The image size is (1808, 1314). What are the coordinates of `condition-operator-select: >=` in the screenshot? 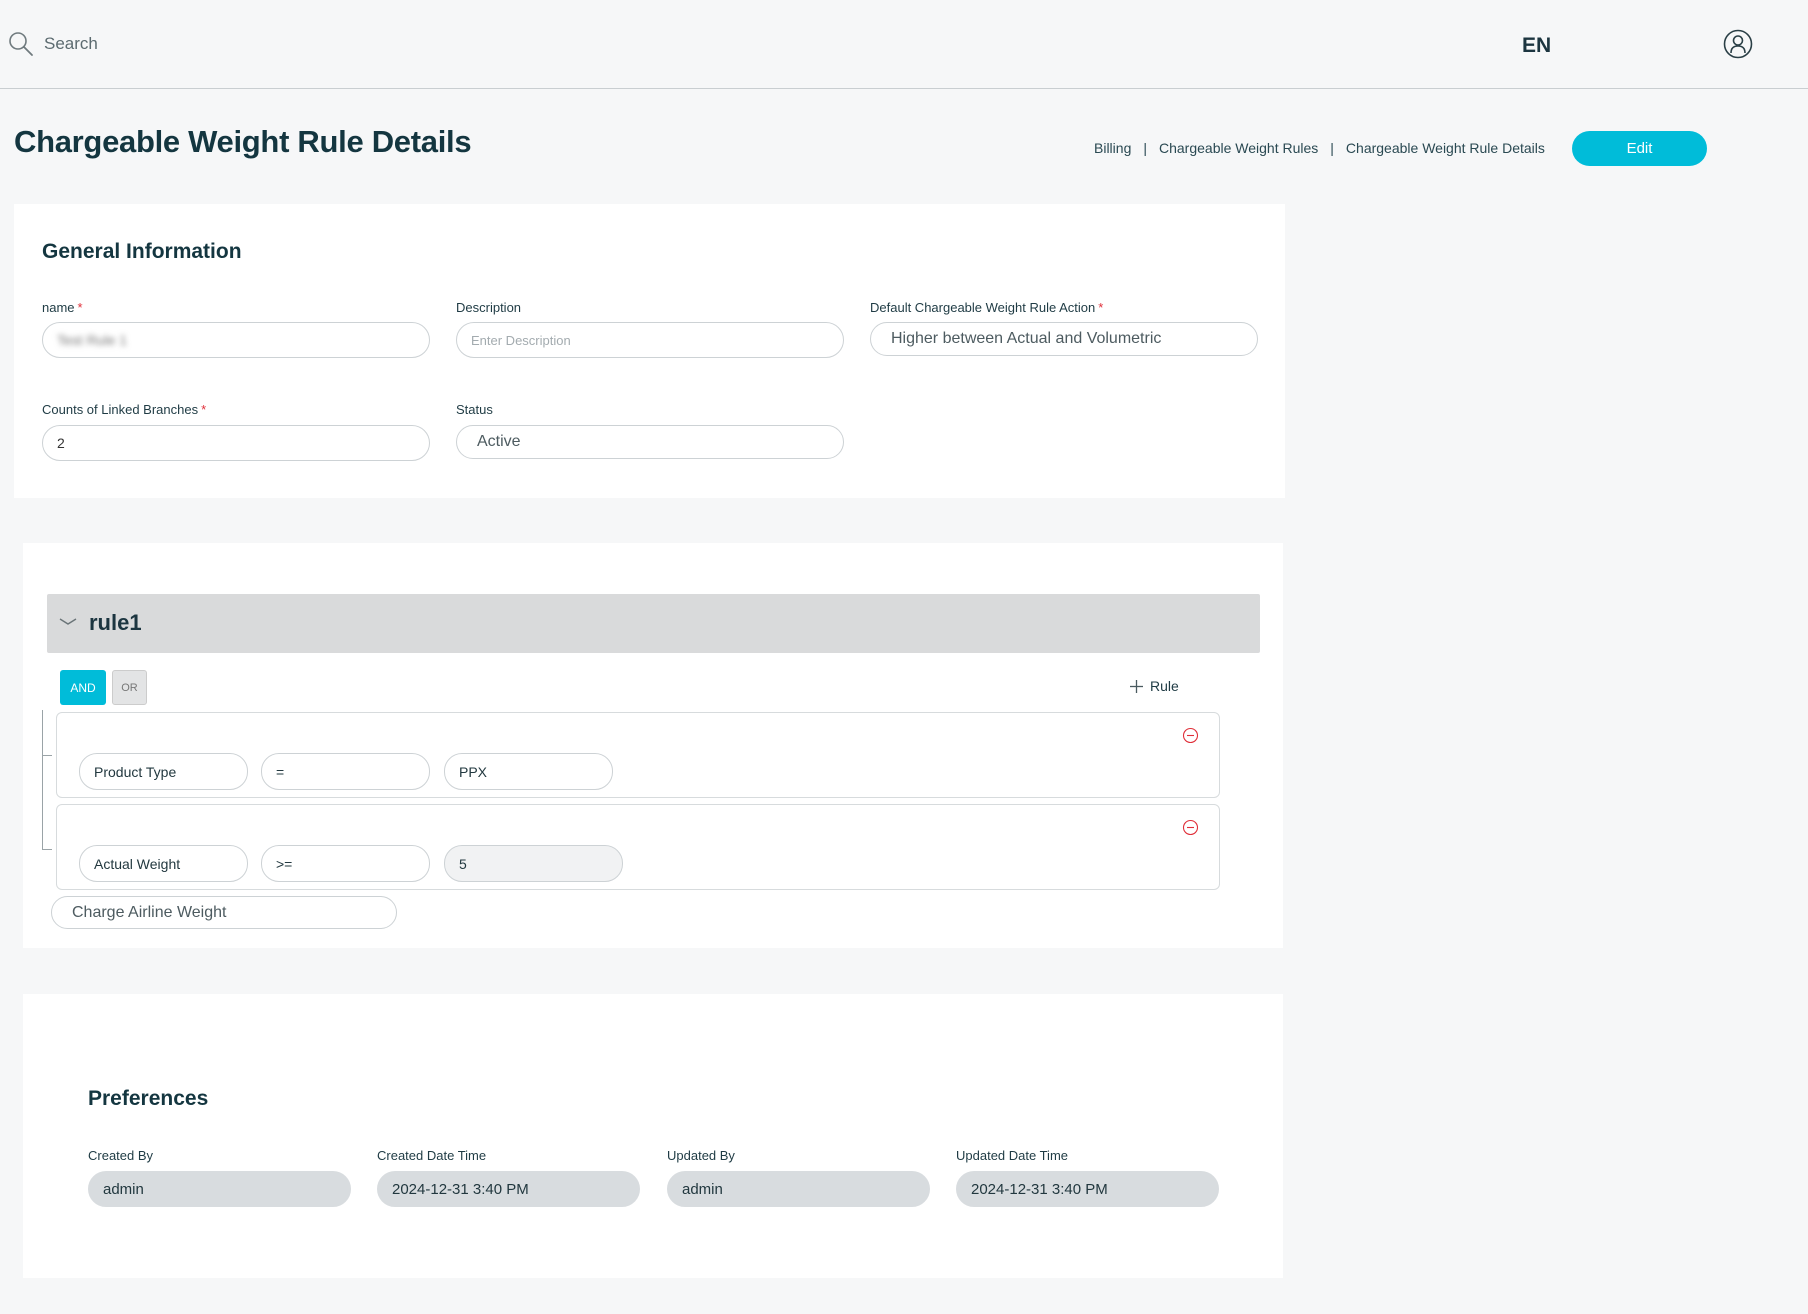 It's located at (345, 863).